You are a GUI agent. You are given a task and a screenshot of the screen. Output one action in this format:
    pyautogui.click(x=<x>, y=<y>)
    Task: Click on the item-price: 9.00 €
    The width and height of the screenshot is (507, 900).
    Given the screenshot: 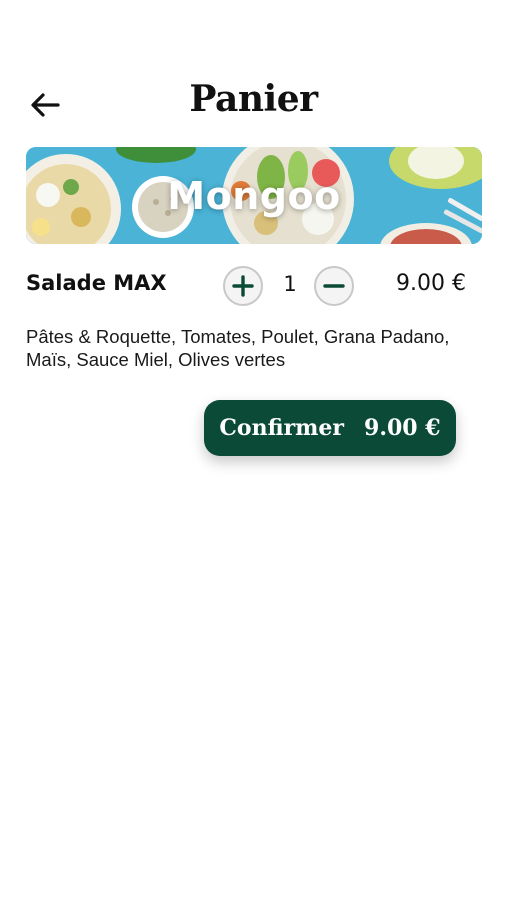 What is the action you would take?
    pyautogui.click(x=431, y=283)
    